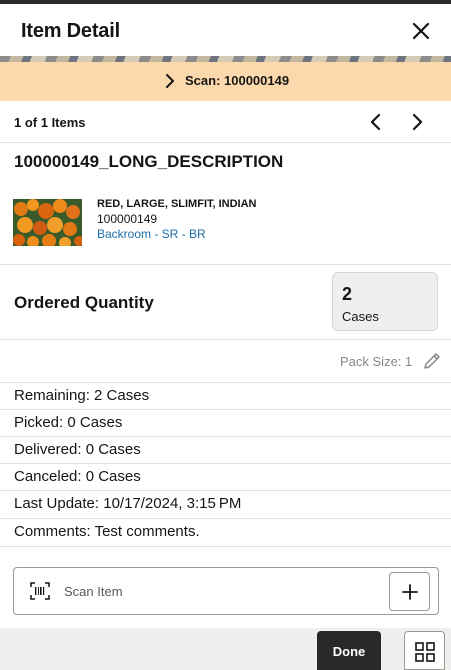  I want to click on item-name: 100000149_LONG_DESCRIPTION, so click(149, 161).